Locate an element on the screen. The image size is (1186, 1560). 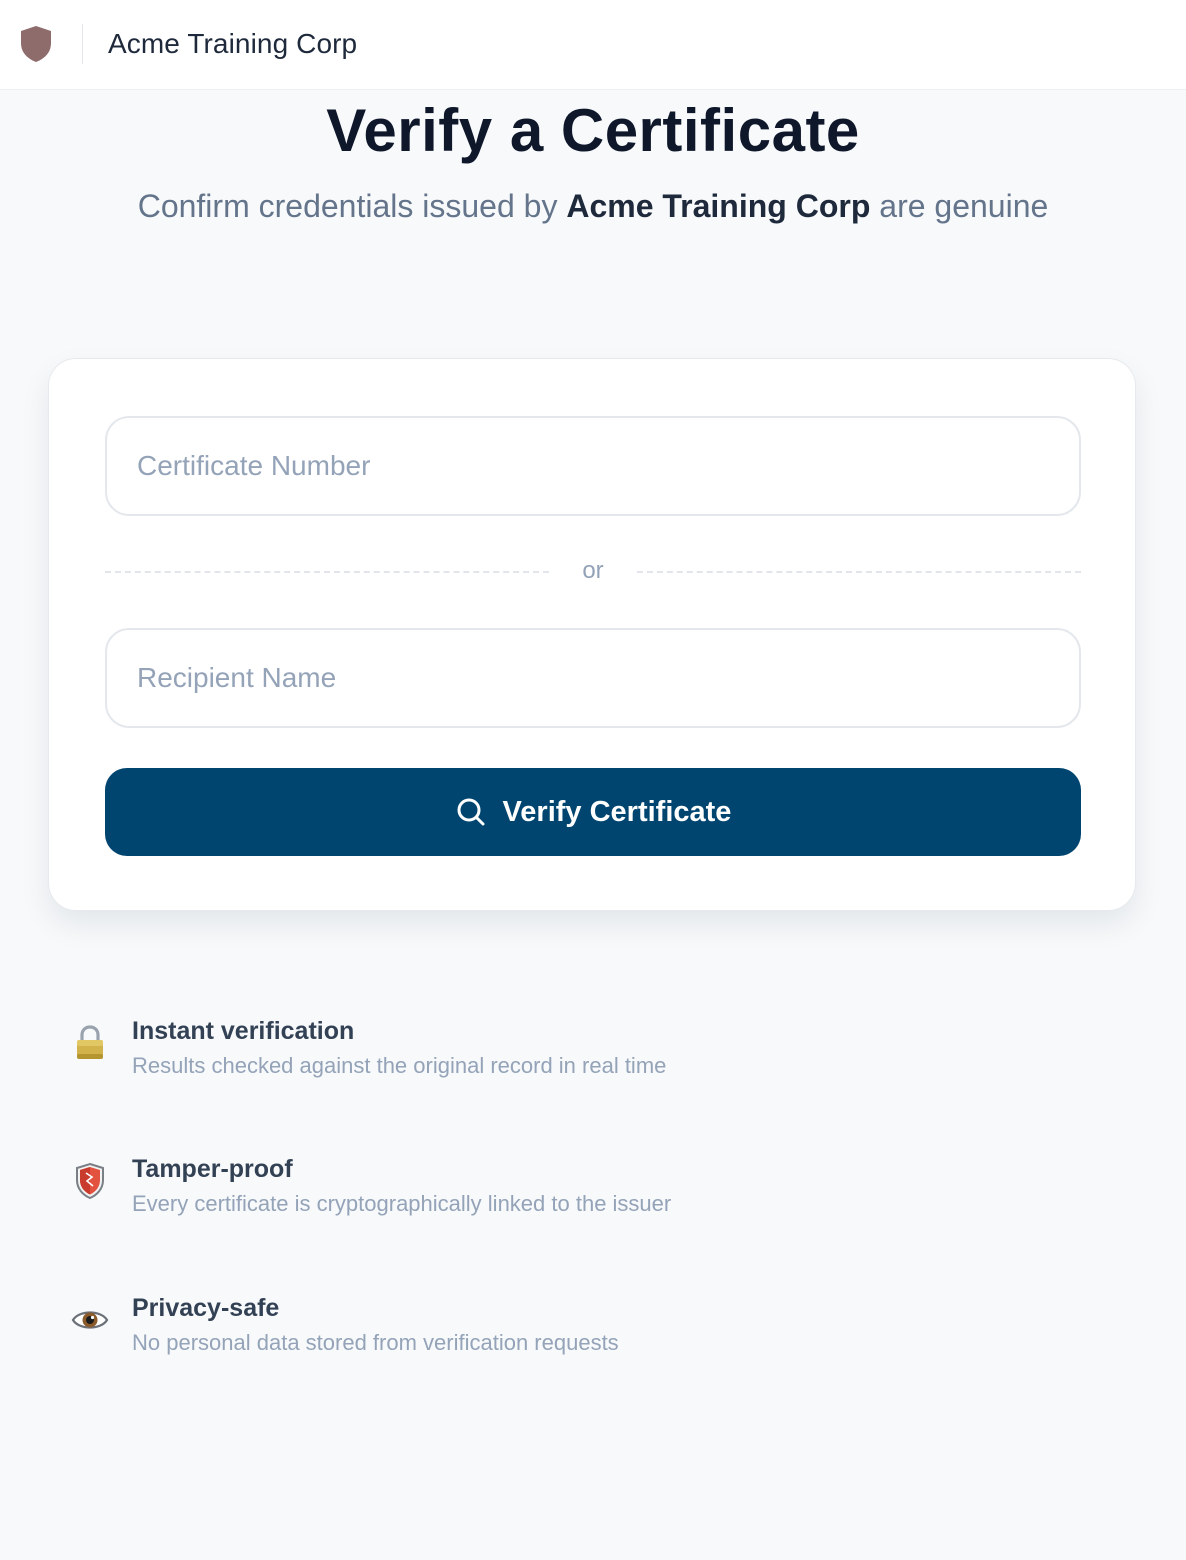
or-separator: or is located at coordinates (593, 572).